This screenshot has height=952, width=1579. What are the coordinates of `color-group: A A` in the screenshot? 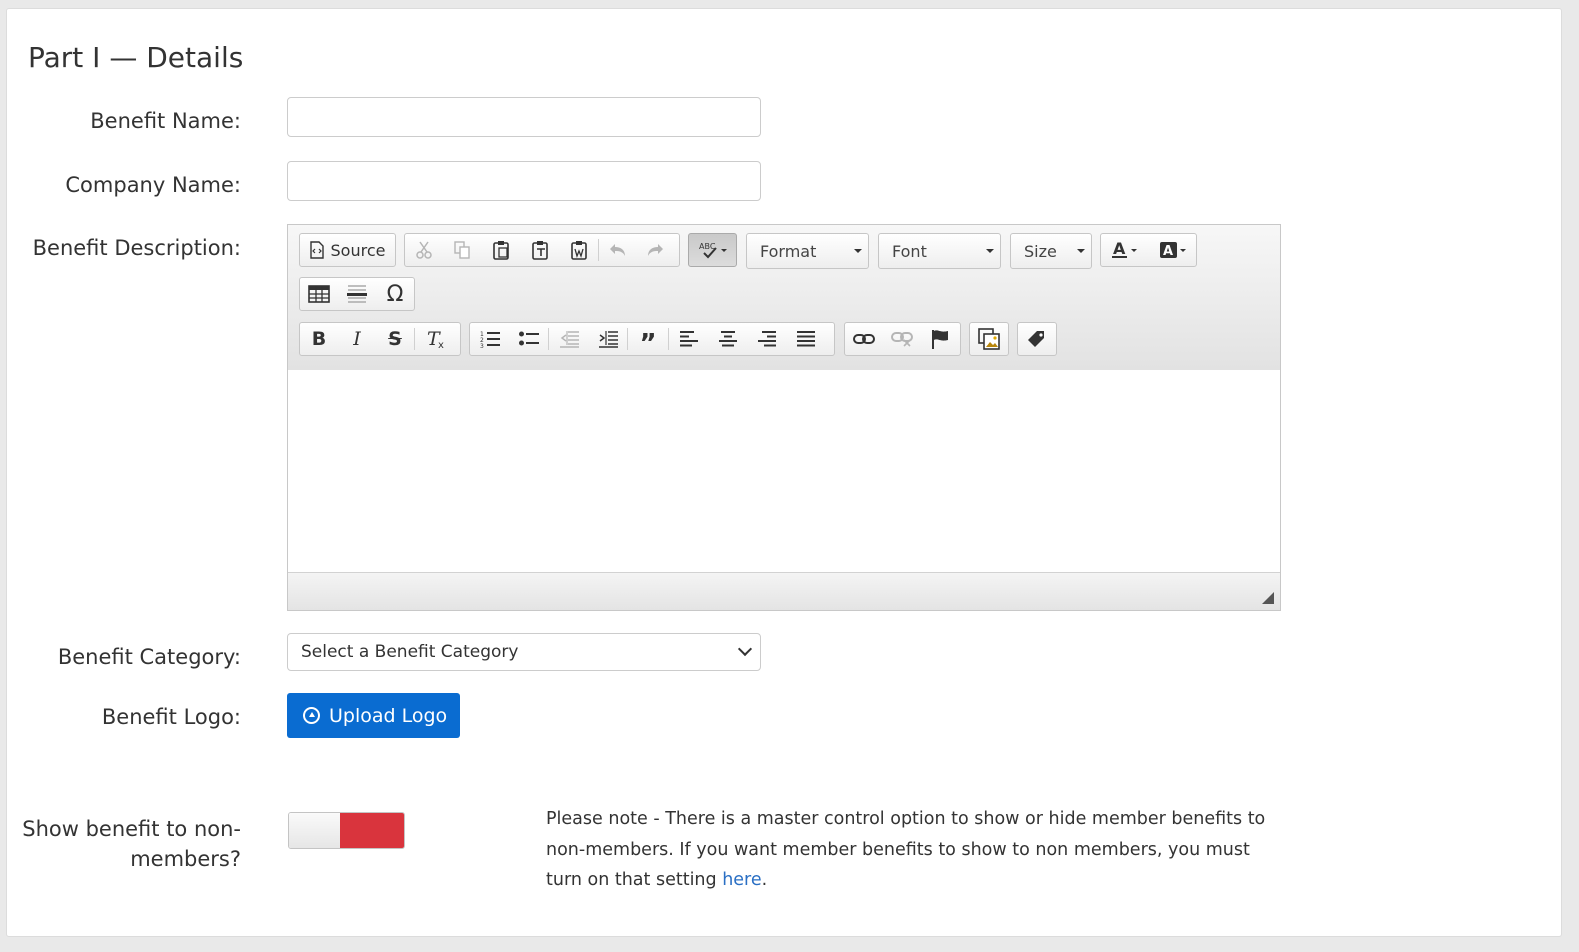 It's located at (1148, 250).